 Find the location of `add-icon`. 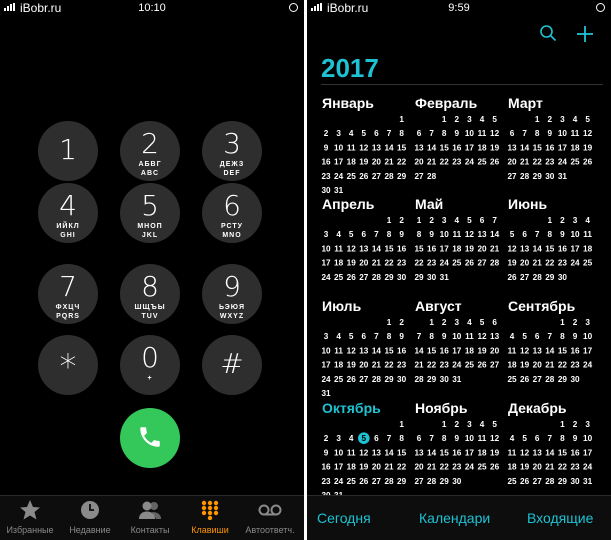

add-icon is located at coordinates (585, 34).